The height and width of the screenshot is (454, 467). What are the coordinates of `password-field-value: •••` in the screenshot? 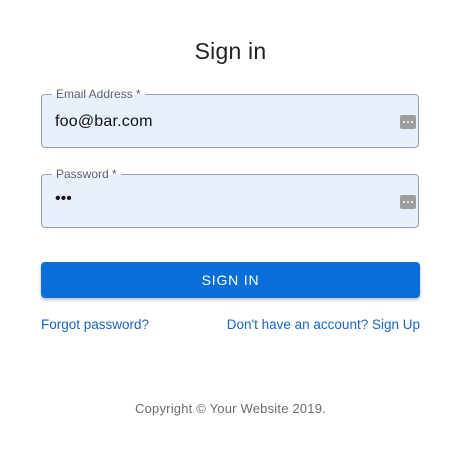 It's located at (63, 199).